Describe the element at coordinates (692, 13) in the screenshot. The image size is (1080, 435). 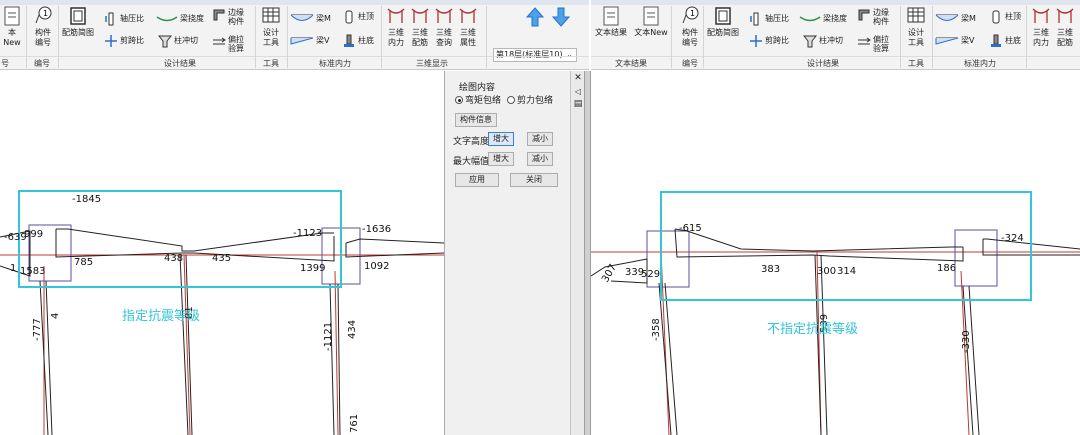
I see `svg-text: 1` at that location.